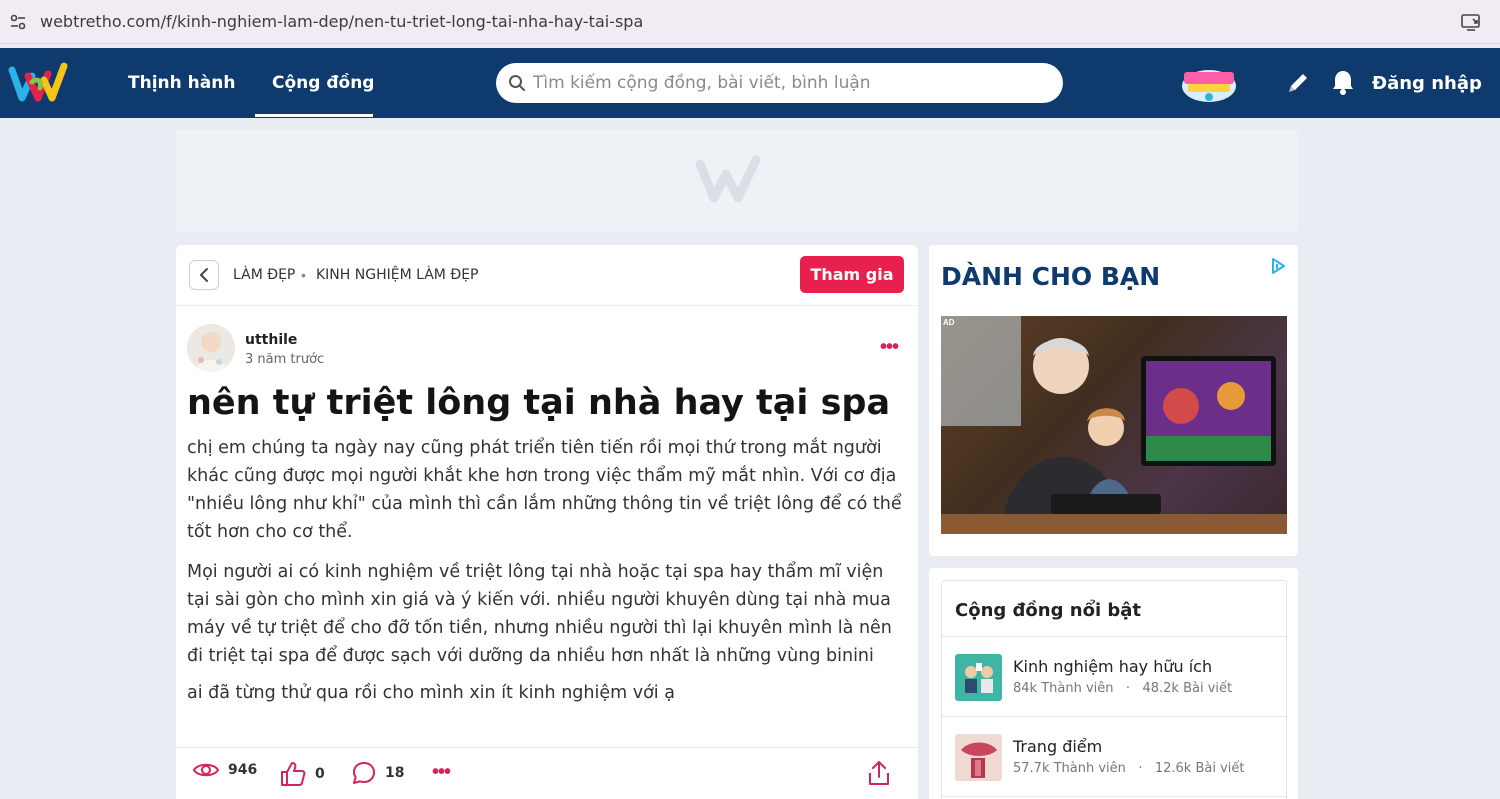  Describe the element at coordinates (38, 83) in the screenshot. I see `webtretho-logo-icon` at that location.